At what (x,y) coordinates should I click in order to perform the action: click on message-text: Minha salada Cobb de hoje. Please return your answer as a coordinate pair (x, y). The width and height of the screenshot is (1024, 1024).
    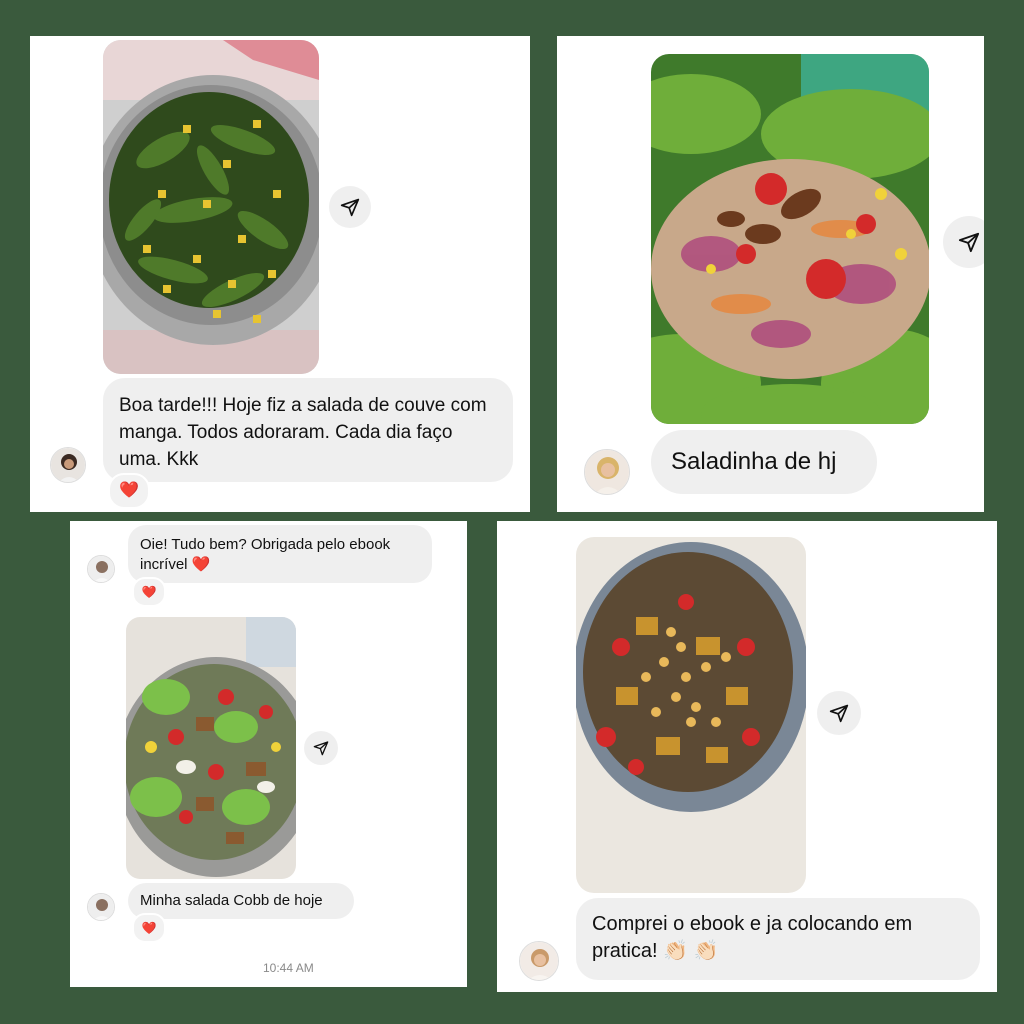
    Looking at the image, I should click on (231, 900).